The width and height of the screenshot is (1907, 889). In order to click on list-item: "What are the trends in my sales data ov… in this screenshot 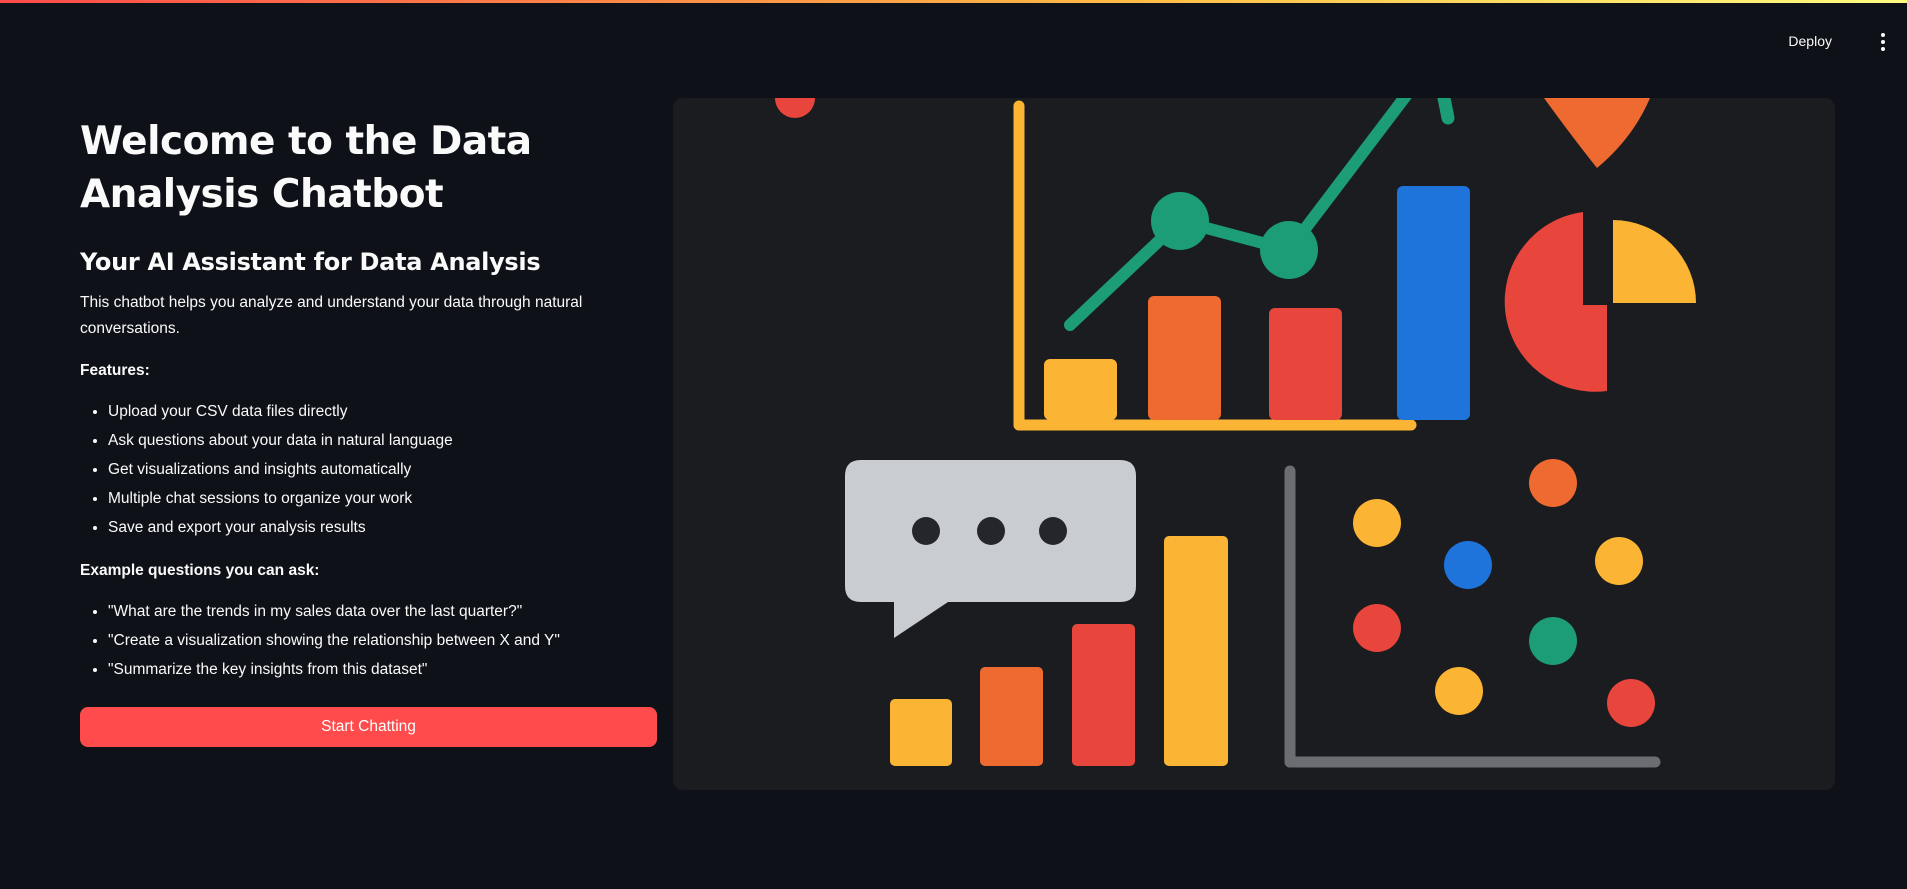, I will do `click(383, 611)`.